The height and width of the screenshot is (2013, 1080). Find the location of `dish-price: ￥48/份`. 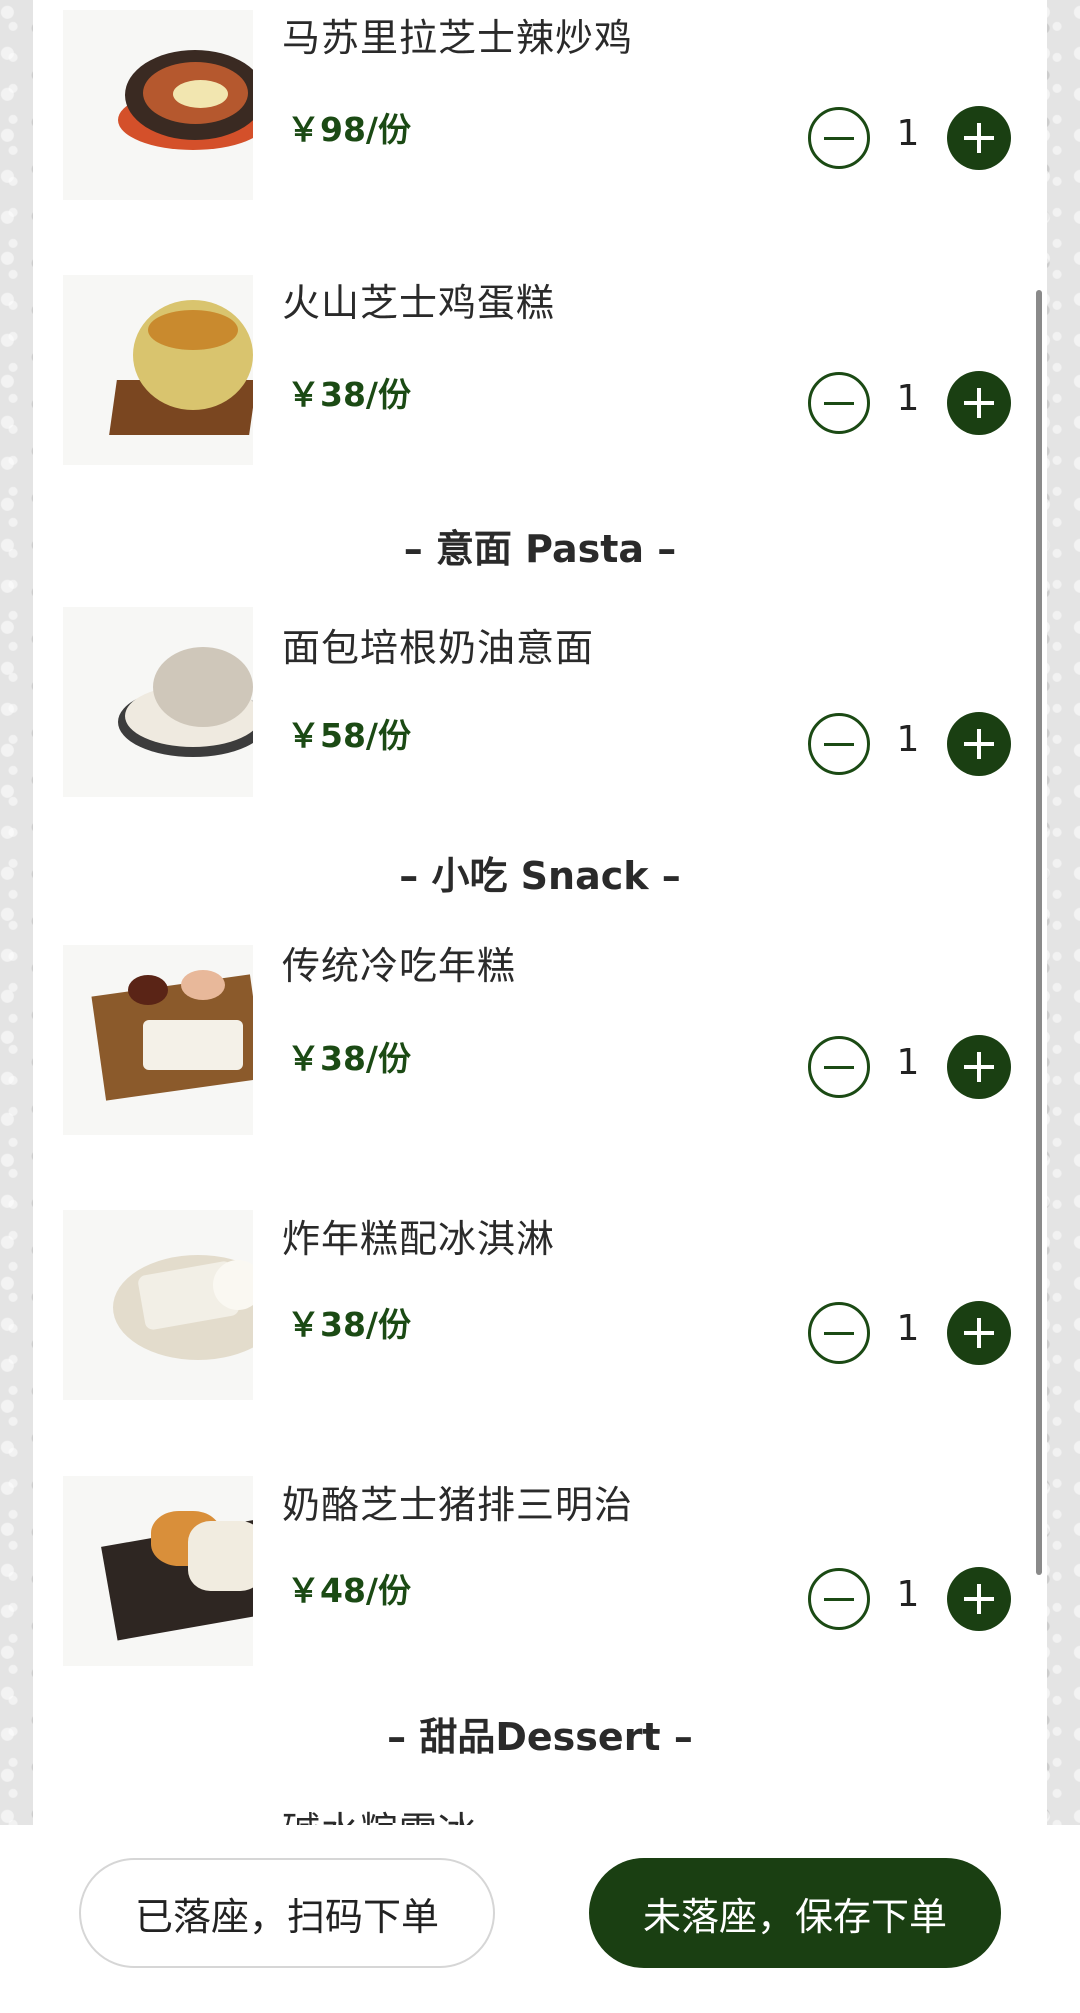

dish-price: ￥48/份 is located at coordinates (349, 1590).